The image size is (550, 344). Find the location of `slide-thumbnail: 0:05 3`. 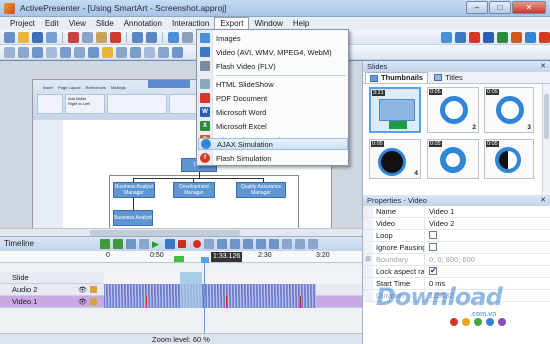

slide-thumbnail: 0:05 3 is located at coordinates (509, 110).